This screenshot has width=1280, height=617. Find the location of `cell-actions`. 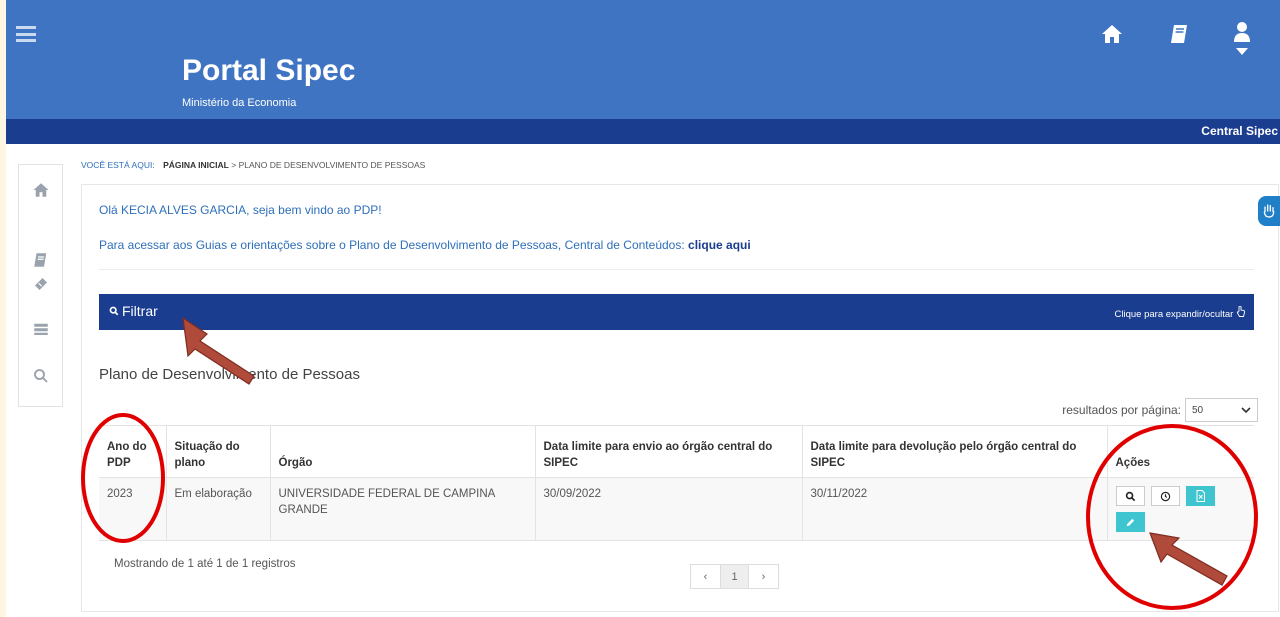

cell-actions is located at coordinates (1180, 509).